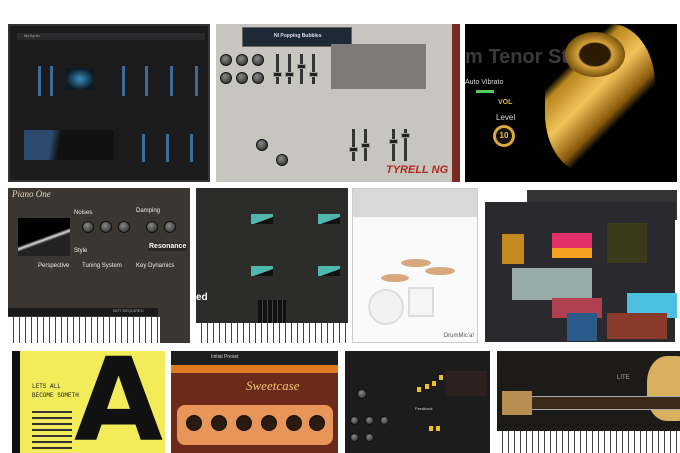  I want to click on preset-name: NI Popping Bubbles, so click(298, 36).